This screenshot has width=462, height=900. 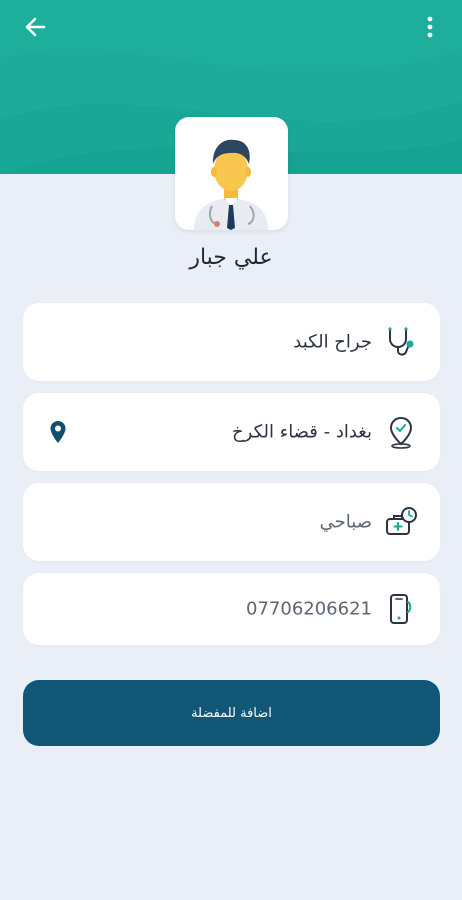 What do you see at coordinates (231, 522) in the screenshot?
I see `shift-card: صباحي` at bounding box center [231, 522].